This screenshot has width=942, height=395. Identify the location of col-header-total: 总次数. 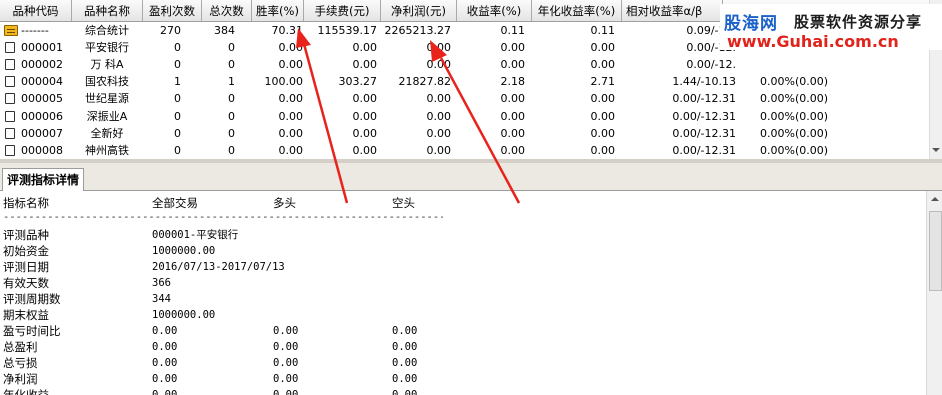
(227, 10).